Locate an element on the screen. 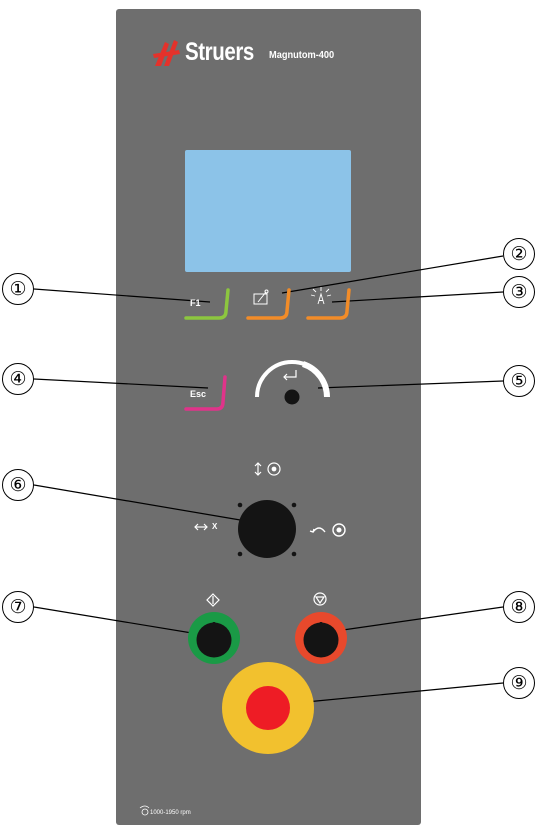  start-icon is located at coordinates (213, 600).